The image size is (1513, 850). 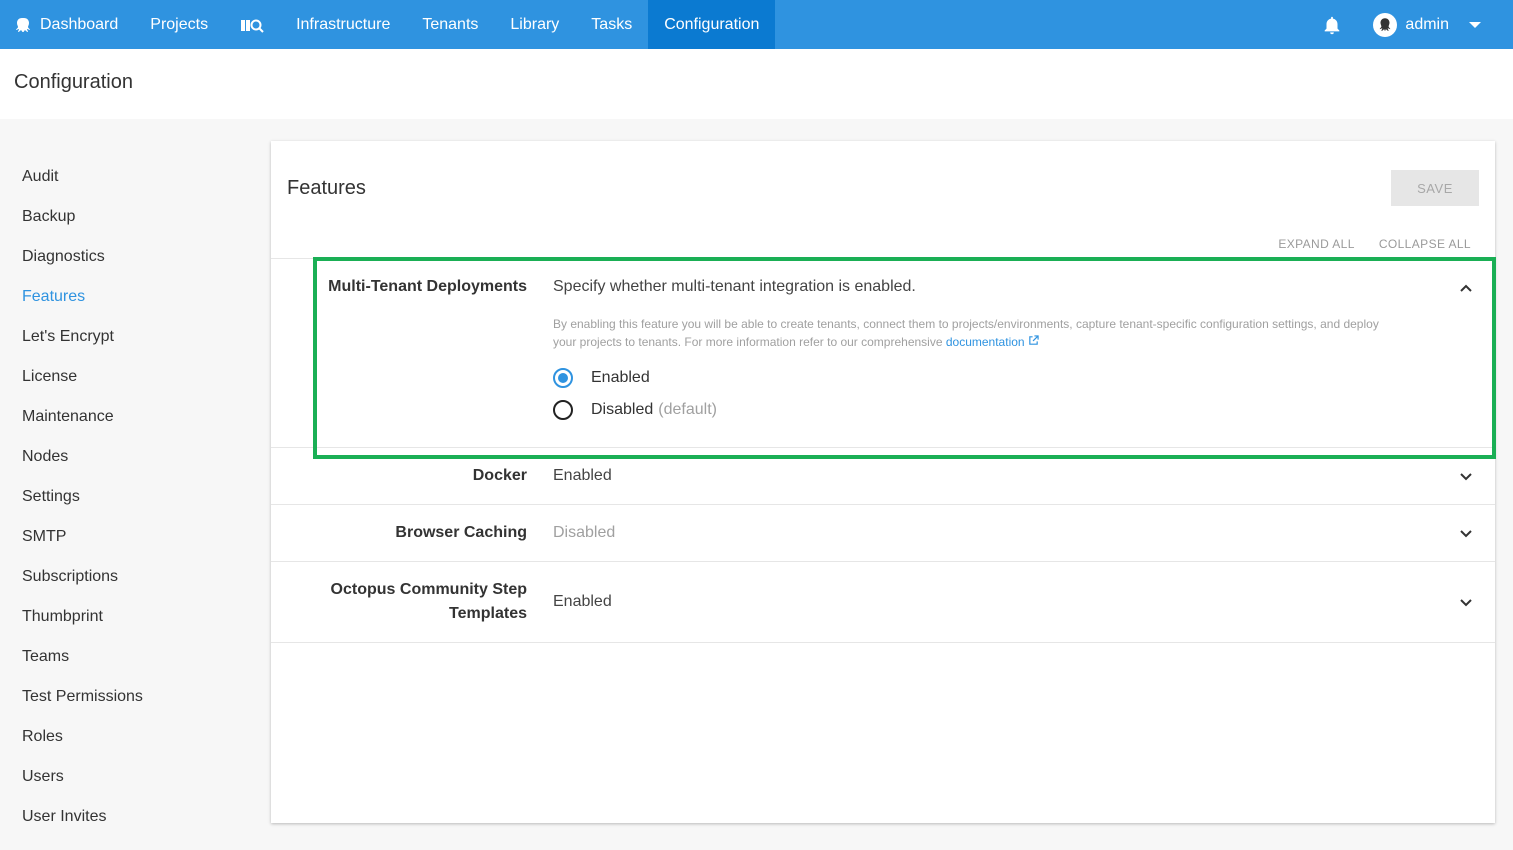 I want to click on library-search-icon, so click(x=252, y=26).